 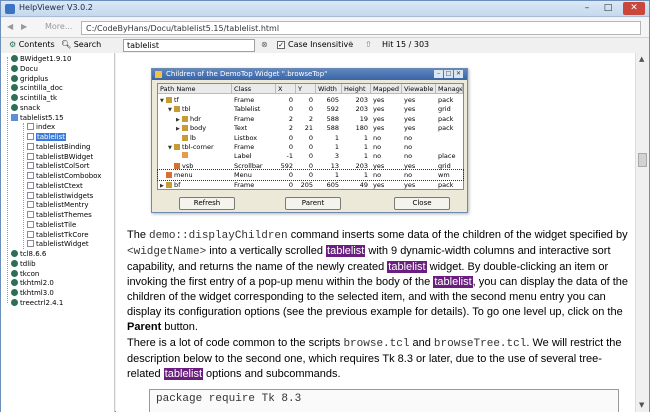 I want to click on dialog-app-icon, so click(x=158, y=74).